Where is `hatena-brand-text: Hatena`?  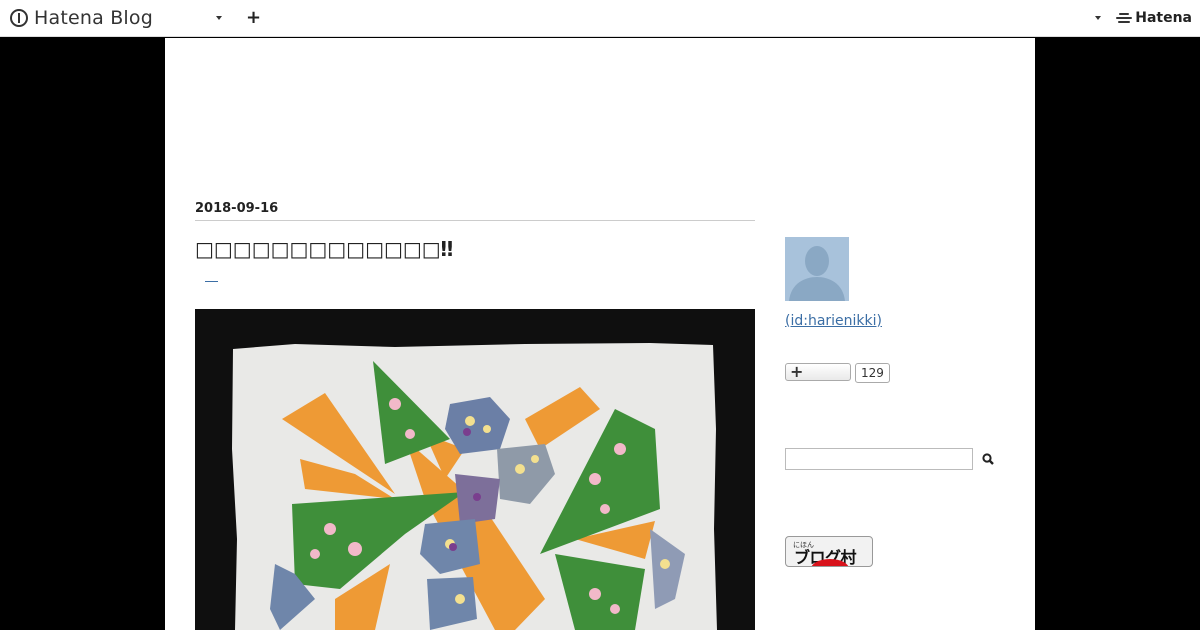 hatena-brand-text: Hatena is located at coordinates (1163, 18).